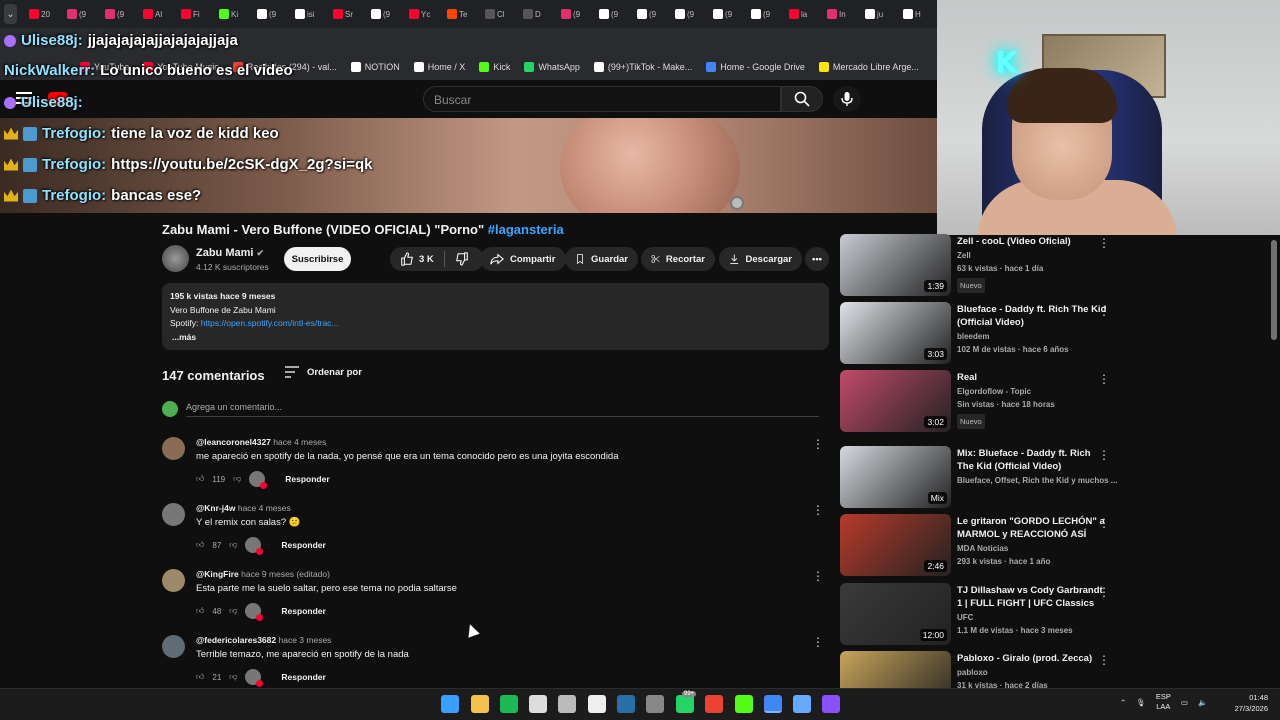 The image size is (1280, 720). I want to click on volume-icon: 🔈, so click(1202, 702).